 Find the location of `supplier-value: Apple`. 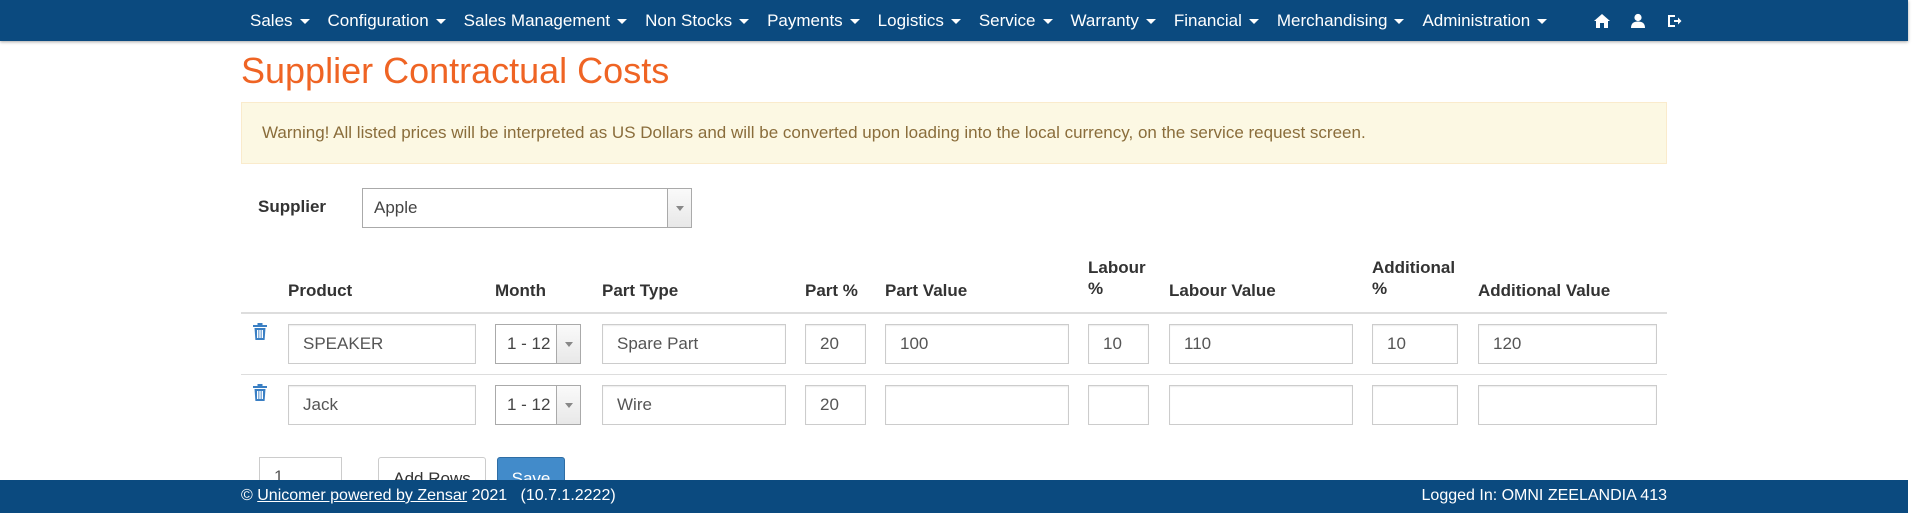

supplier-value: Apple is located at coordinates (396, 207).